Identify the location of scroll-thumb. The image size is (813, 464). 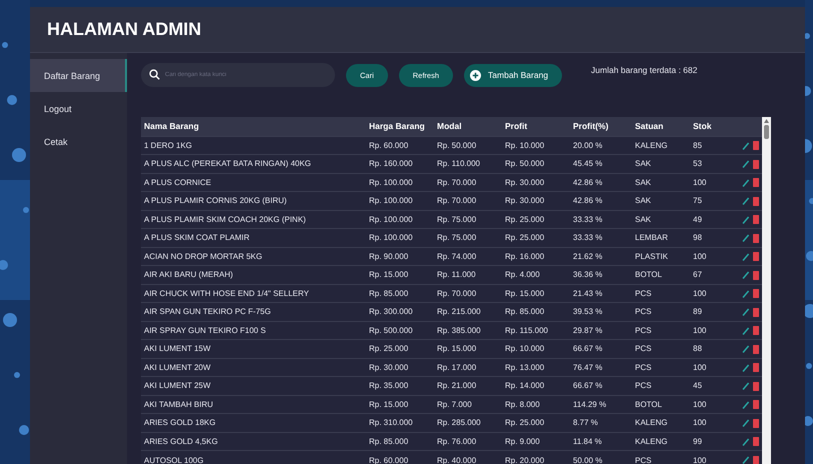
(766, 132).